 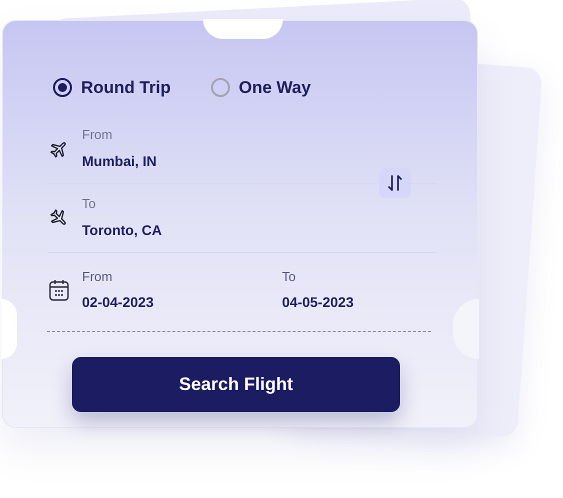 What do you see at coordinates (119, 161) in the screenshot?
I see `location-value: Mumbai, IN` at bounding box center [119, 161].